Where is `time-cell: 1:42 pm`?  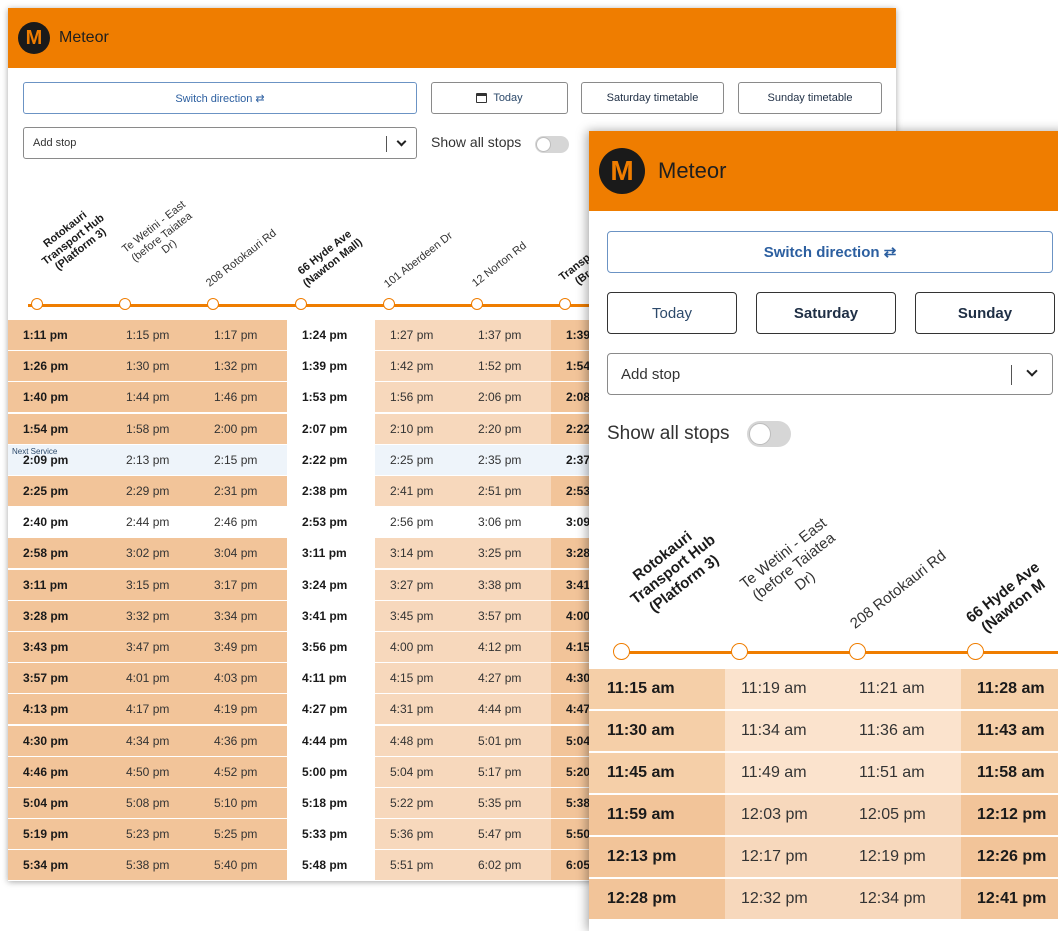 time-cell: 1:42 pm is located at coordinates (419, 366).